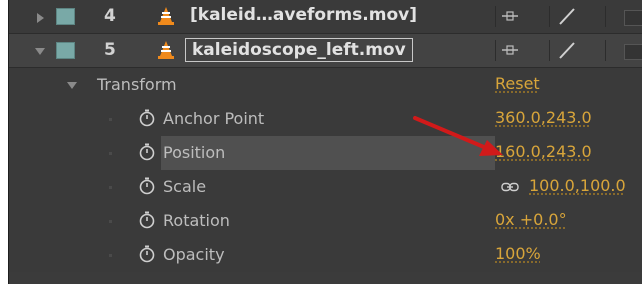 This screenshot has width=642, height=284. Describe the element at coordinates (40, 18) in the screenshot. I see `expand-arrow-icon` at that location.